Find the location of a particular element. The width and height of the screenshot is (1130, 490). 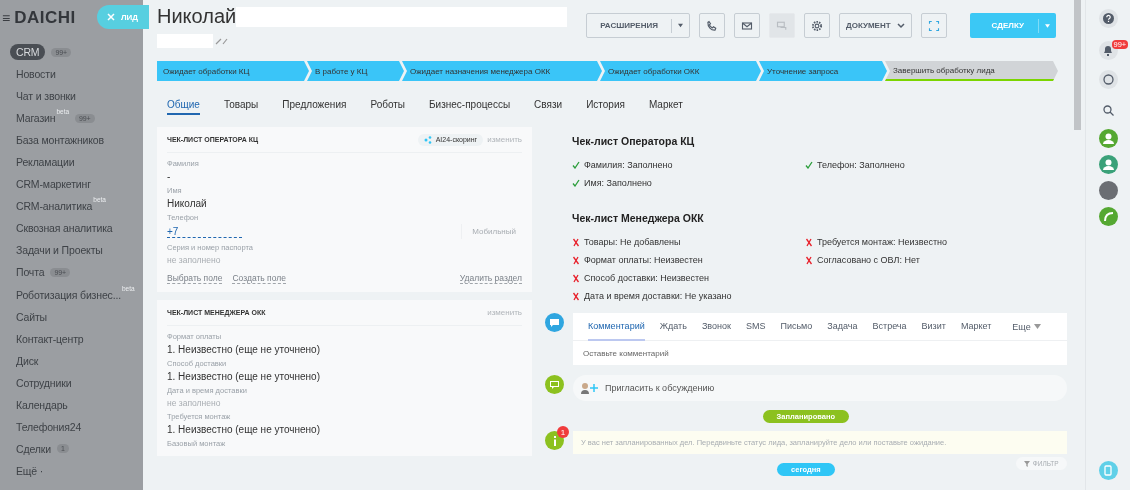

more-button: Еще is located at coordinates (1026, 326).